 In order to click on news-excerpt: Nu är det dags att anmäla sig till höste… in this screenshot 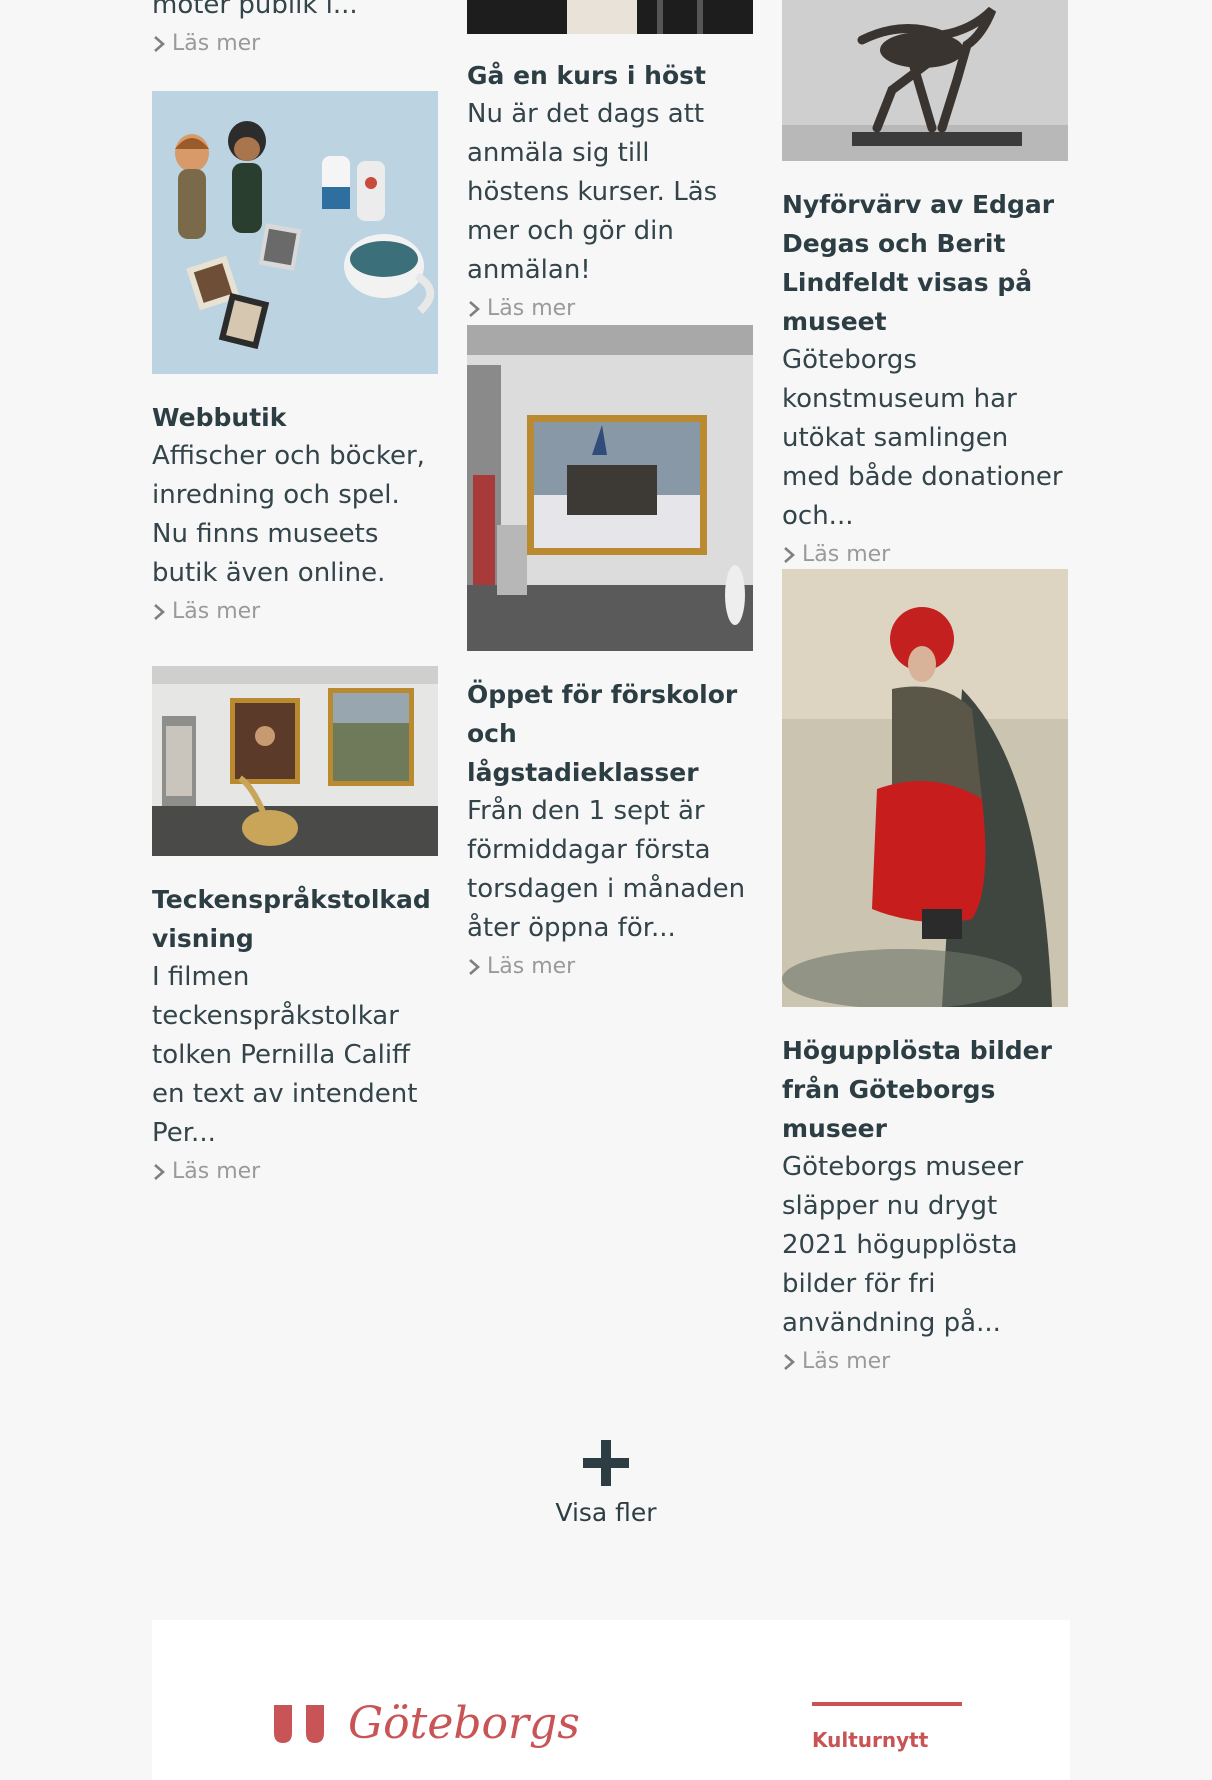, I will do `click(592, 192)`.